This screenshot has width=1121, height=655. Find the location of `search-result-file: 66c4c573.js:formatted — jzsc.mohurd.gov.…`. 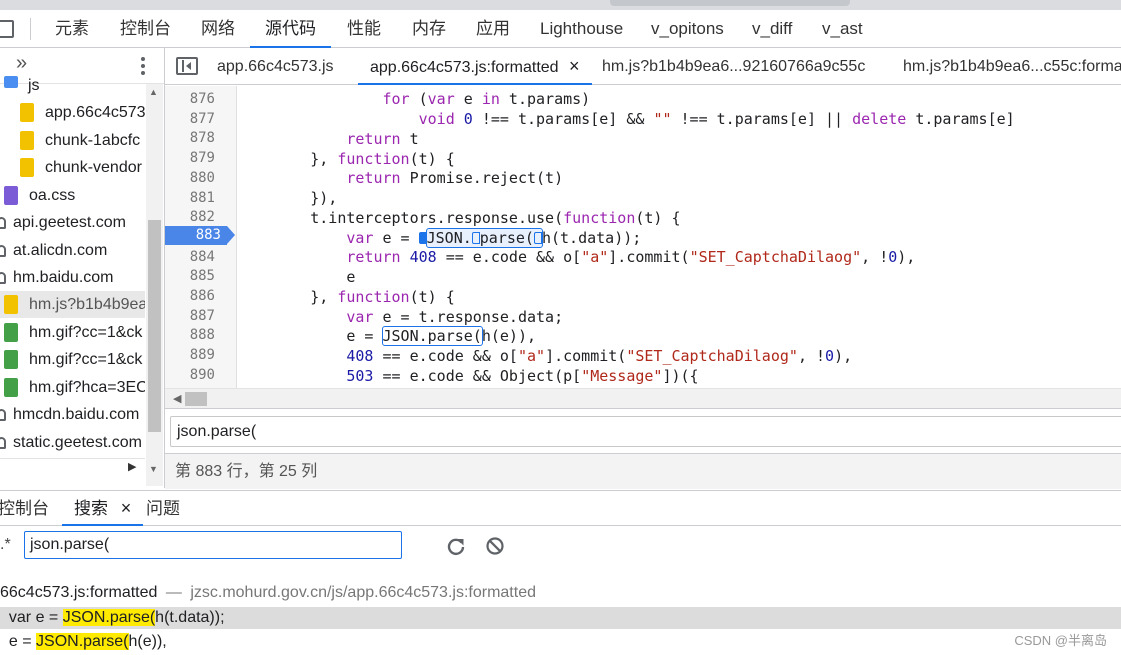

search-result-file: 66c4c573.js:formatted — jzsc.mohurd.gov.… is located at coordinates (560, 593).